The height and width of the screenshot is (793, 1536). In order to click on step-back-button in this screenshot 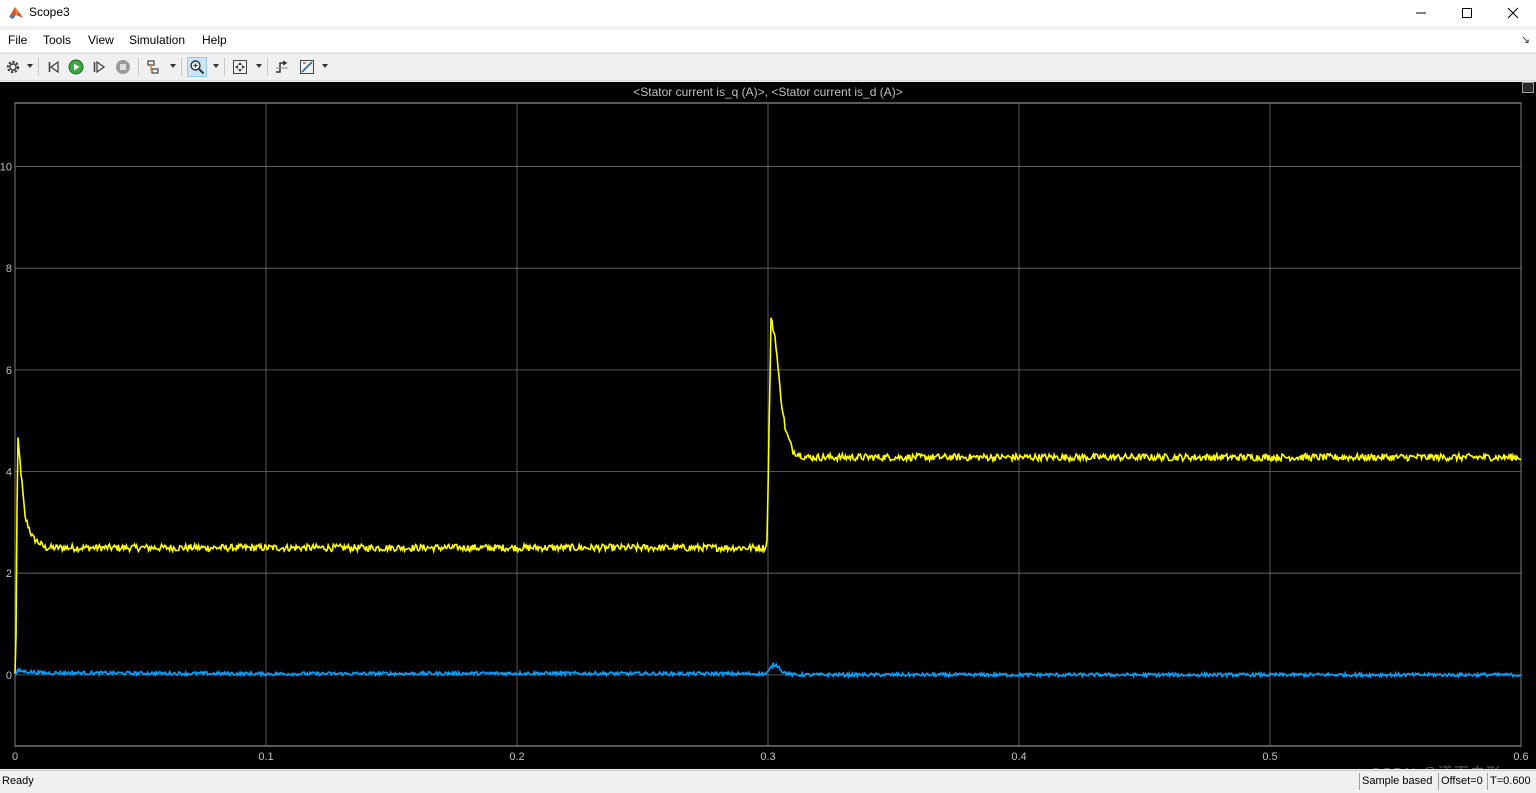, I will do `click(54, 67)`.